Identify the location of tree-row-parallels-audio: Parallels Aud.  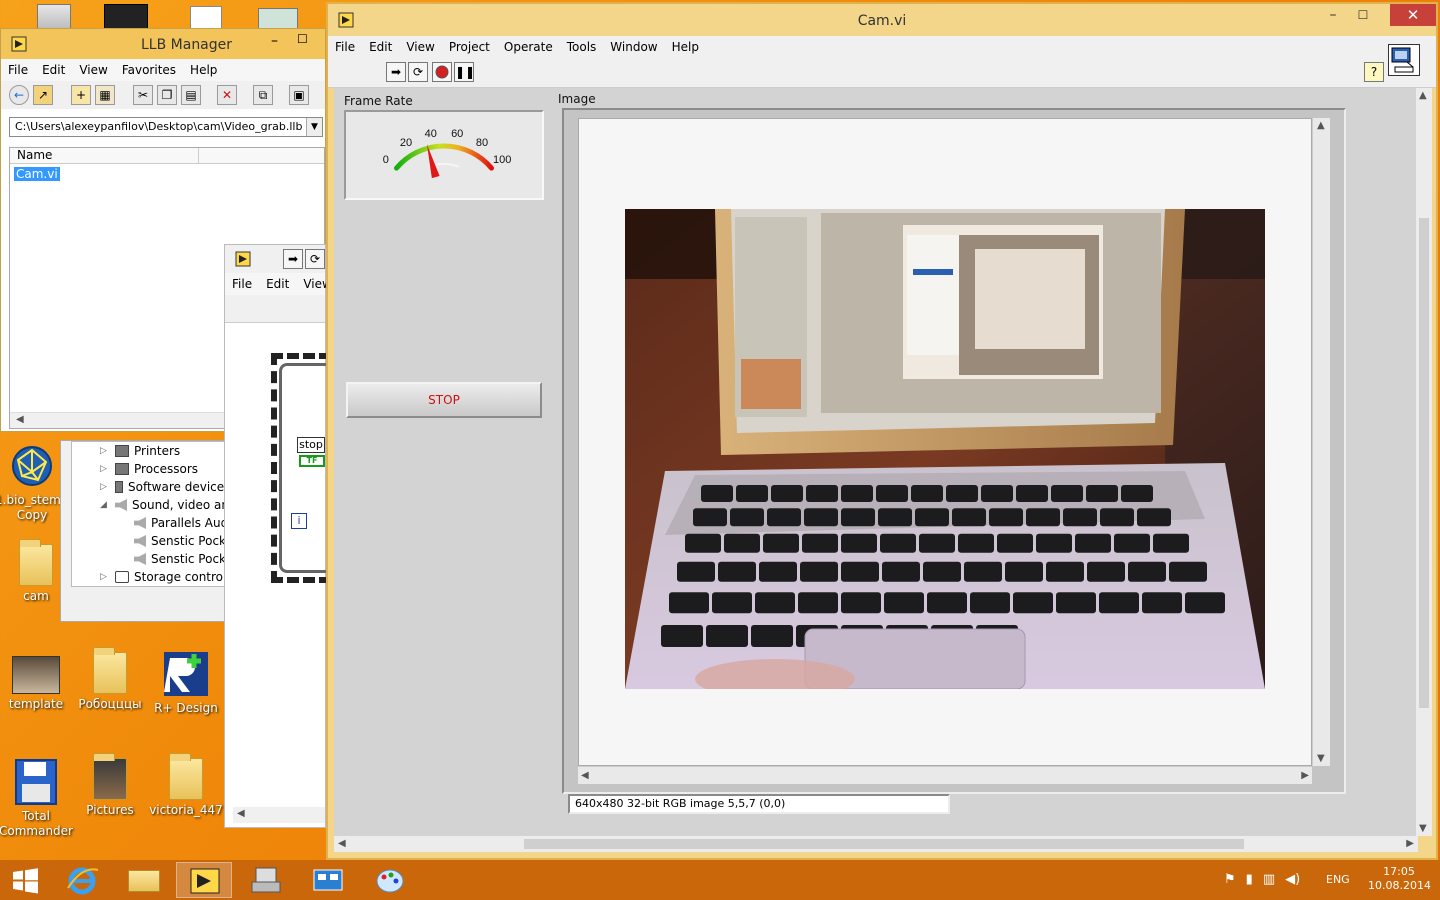
(181, 523).